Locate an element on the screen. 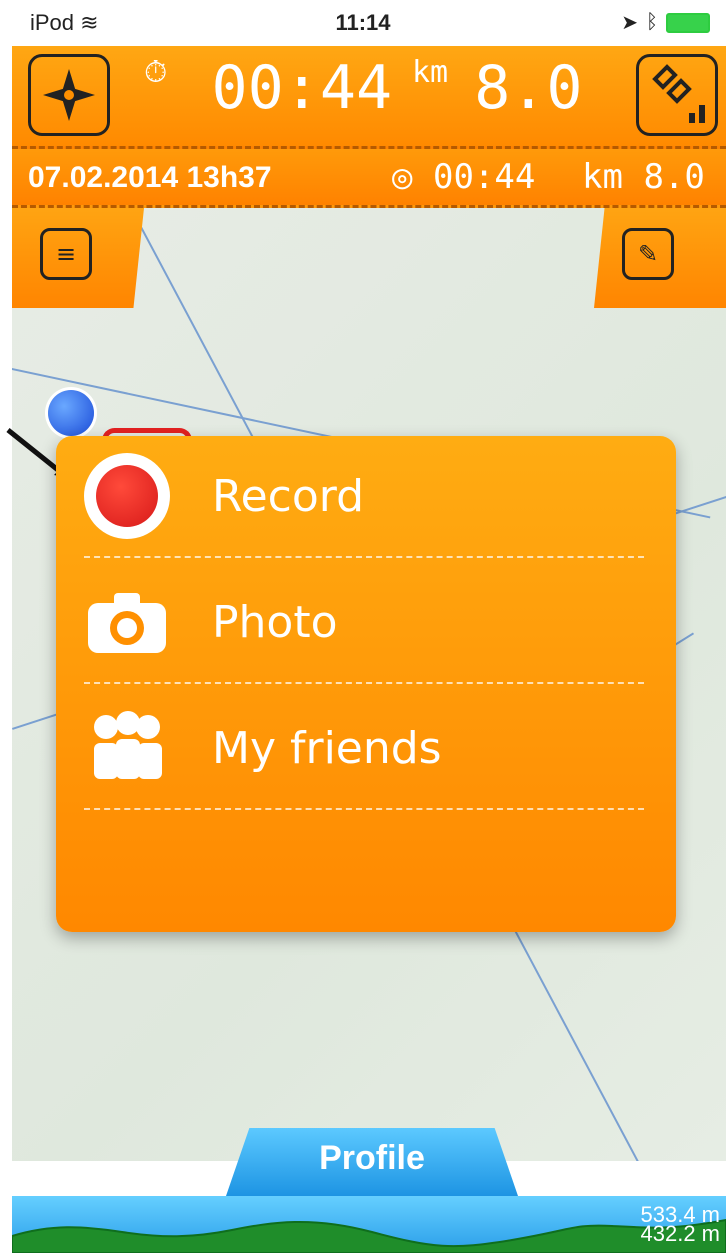 Image resolution: width=726 pixels, height=1253 pixels. location-icon: ➤ is located at coordinates (629, 23).